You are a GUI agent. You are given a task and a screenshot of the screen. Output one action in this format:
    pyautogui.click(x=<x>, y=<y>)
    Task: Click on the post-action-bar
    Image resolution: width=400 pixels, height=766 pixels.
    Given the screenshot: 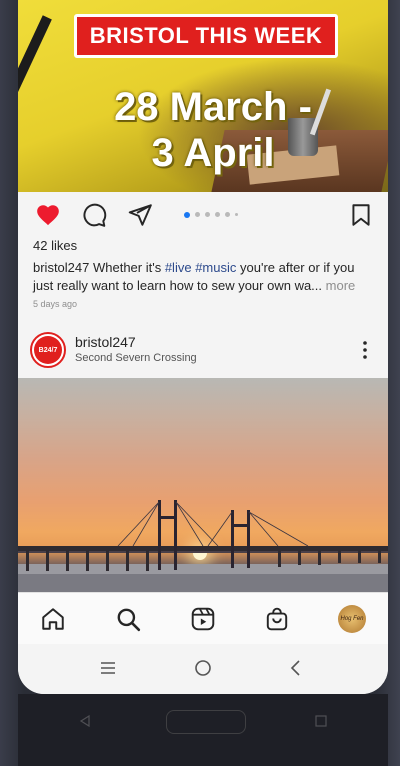 What is the action you would take?
    pyautogui.click(x=203, y=214)
    